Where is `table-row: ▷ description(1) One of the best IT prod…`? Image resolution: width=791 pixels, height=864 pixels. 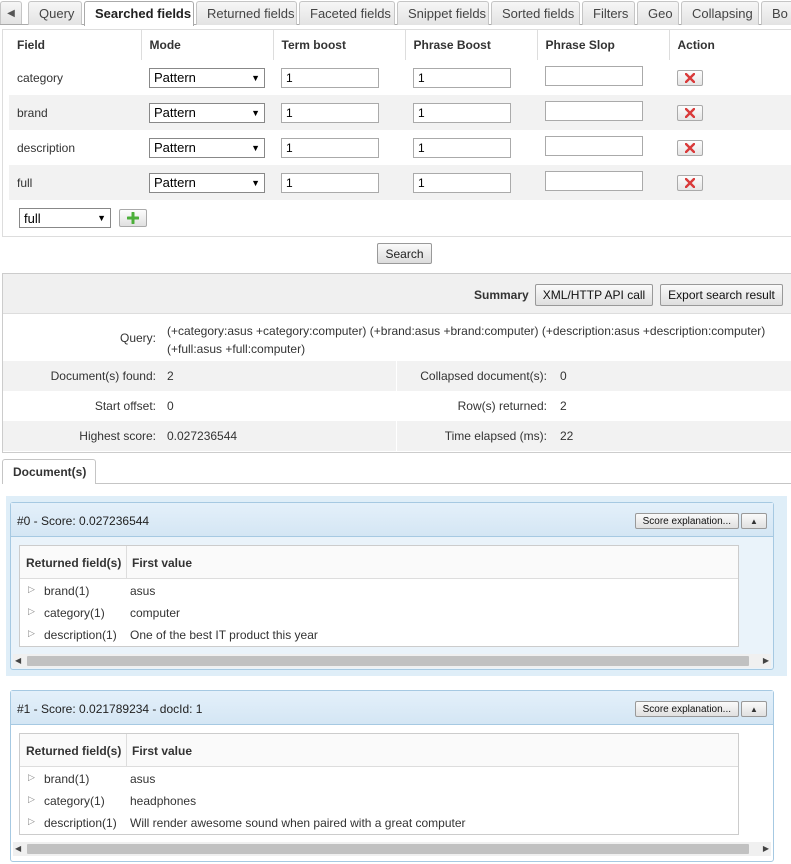 table-row: ▷ description(1) One of the best IT prod… is located at coordinates (379, 635).